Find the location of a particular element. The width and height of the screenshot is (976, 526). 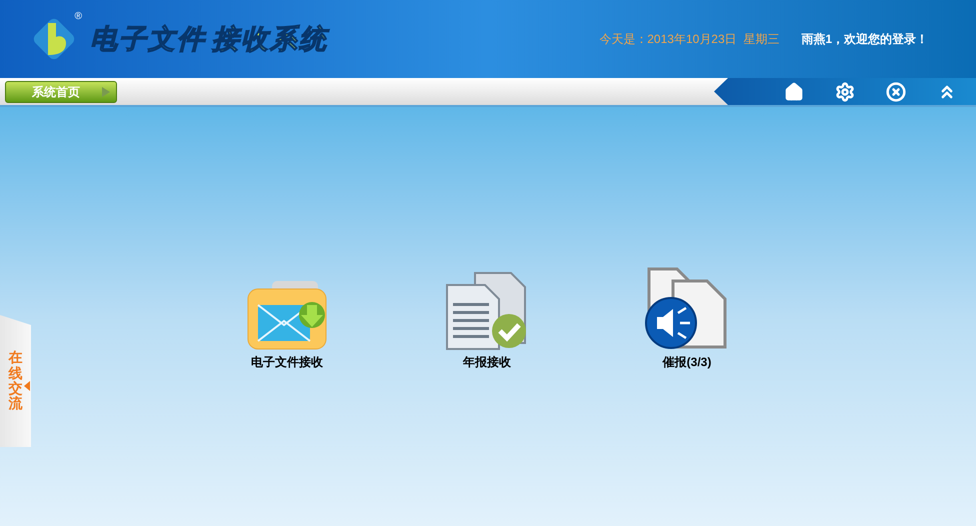

close-icon is located at coordinates (896, 92).